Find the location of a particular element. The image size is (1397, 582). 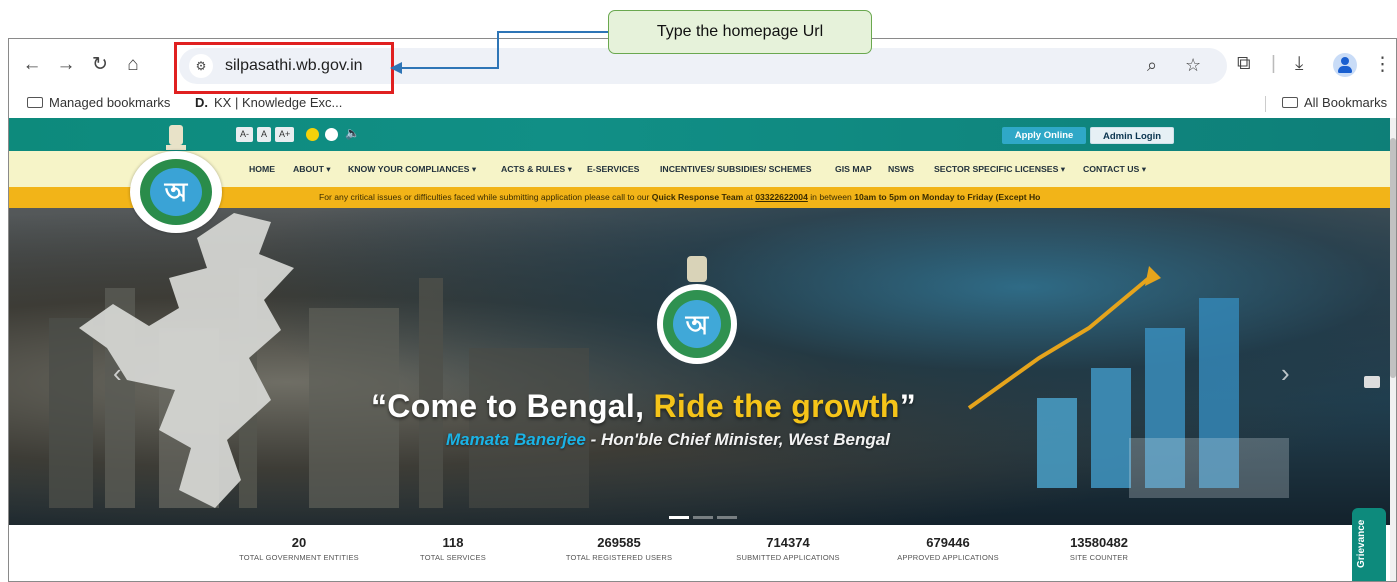

menu-nsws: NSWS is located at coordinates (901, 169).